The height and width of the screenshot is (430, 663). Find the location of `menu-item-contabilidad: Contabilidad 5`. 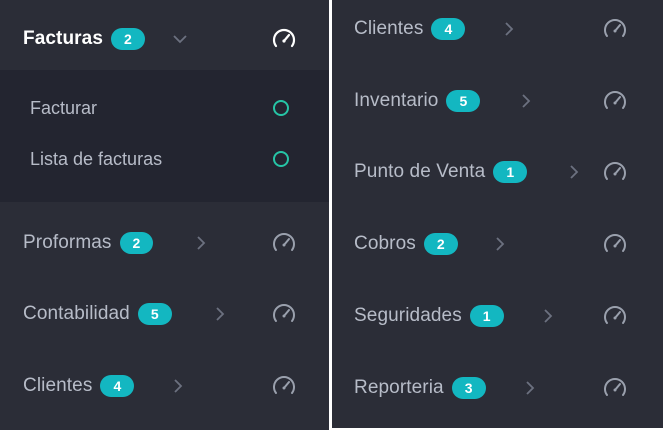

menu-item-contabilidad: Contabilidad 5 is located at coordinates (164, 314).